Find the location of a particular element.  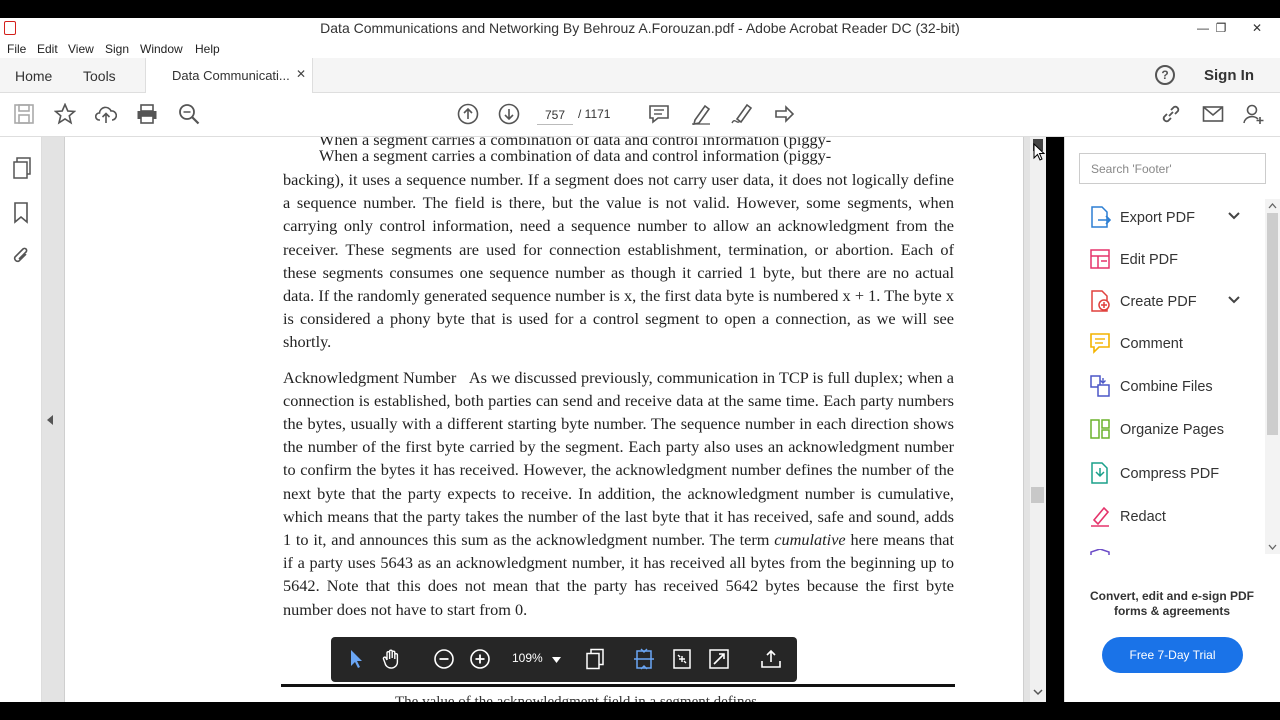

tool-export-pdf: Export PDF is located at coordinates (1170, 218).